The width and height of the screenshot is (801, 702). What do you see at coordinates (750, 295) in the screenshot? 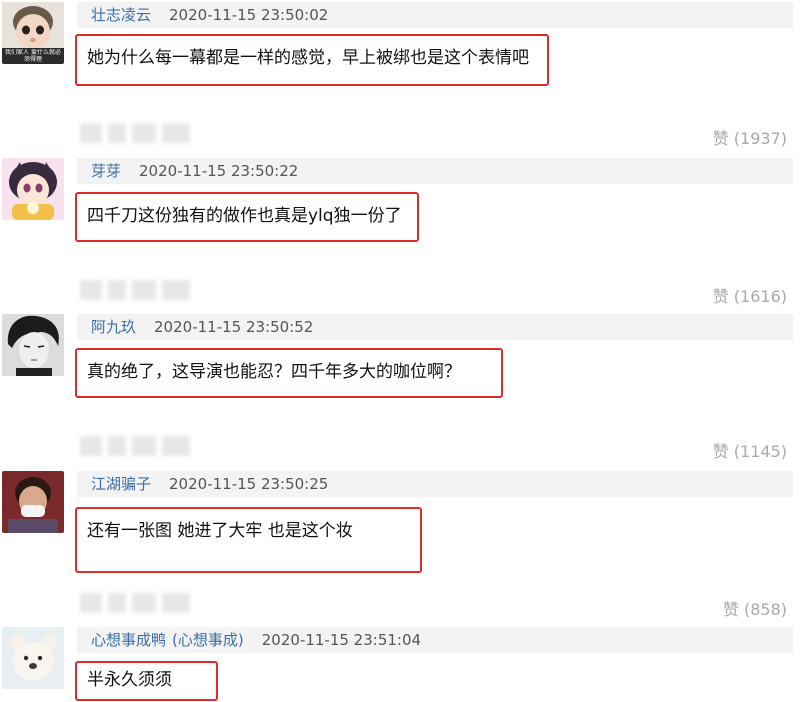
I see `like-button: 赞 (1616)` at bounding box center [750, 295].